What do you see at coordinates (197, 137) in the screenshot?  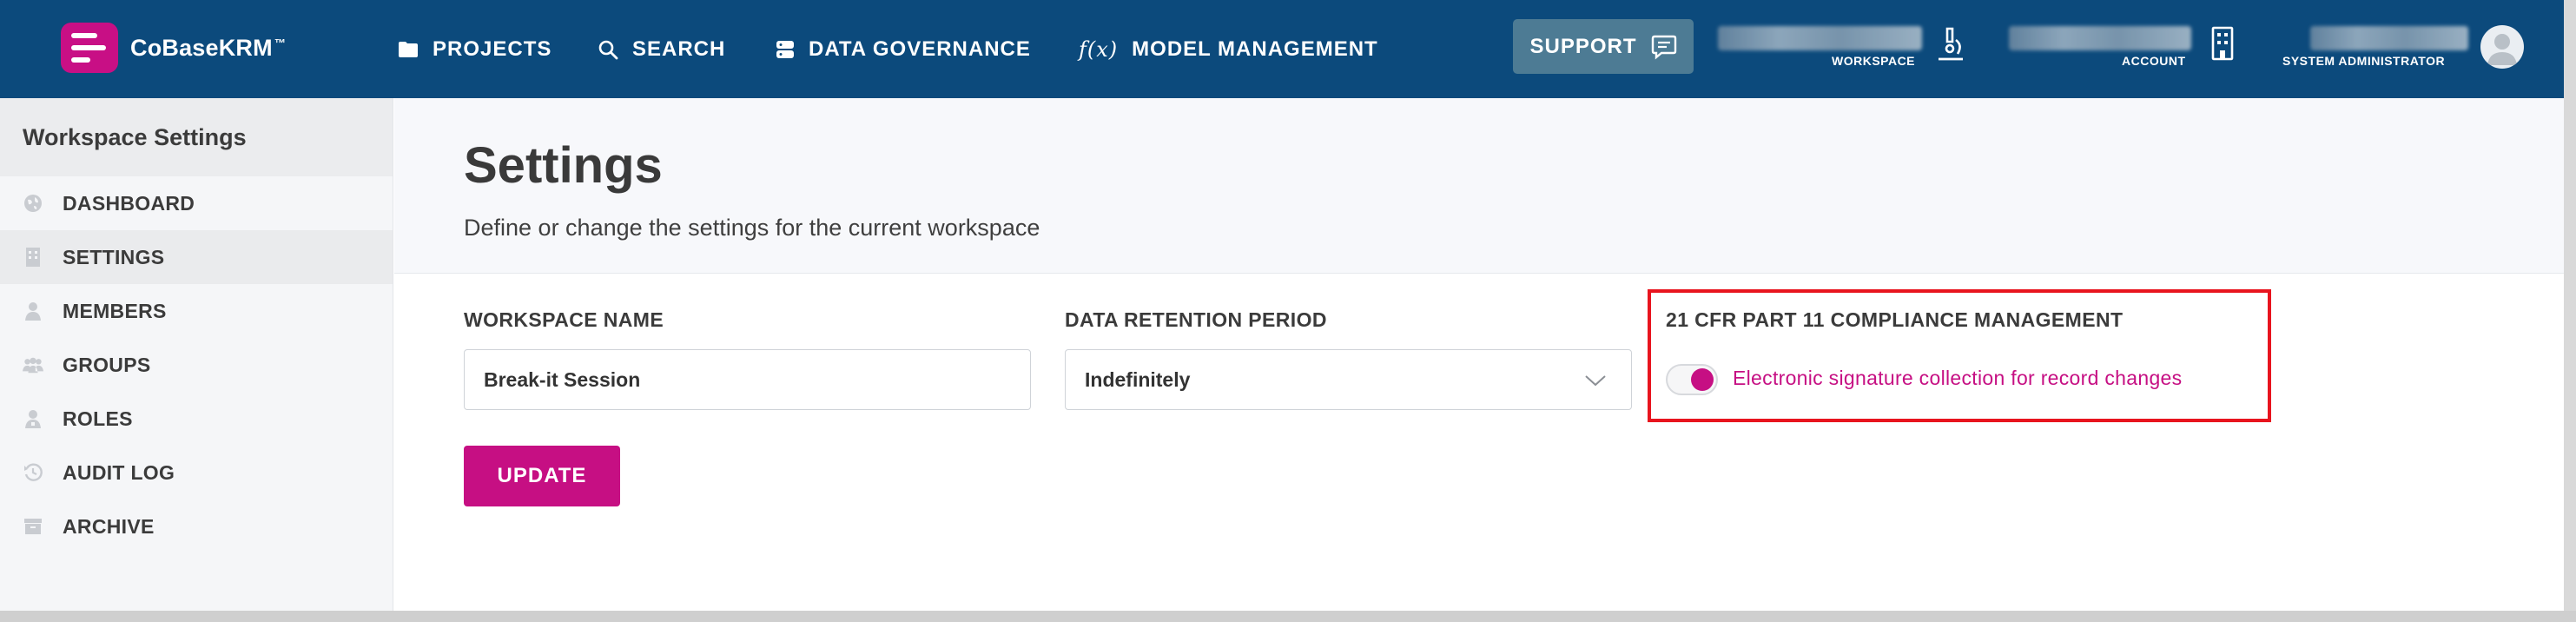 I see `sidebar-title: Workspace Settings` at bounding box center [197, 137].